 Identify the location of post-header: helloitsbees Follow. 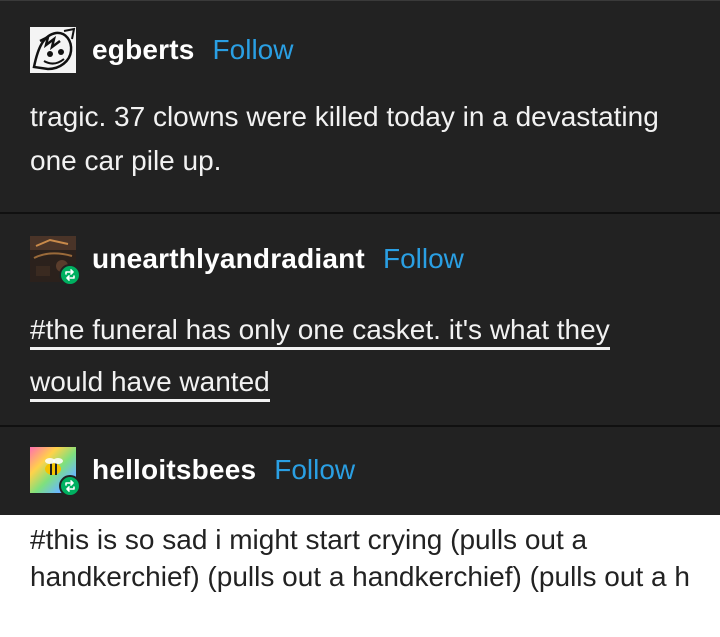
(192, 472).